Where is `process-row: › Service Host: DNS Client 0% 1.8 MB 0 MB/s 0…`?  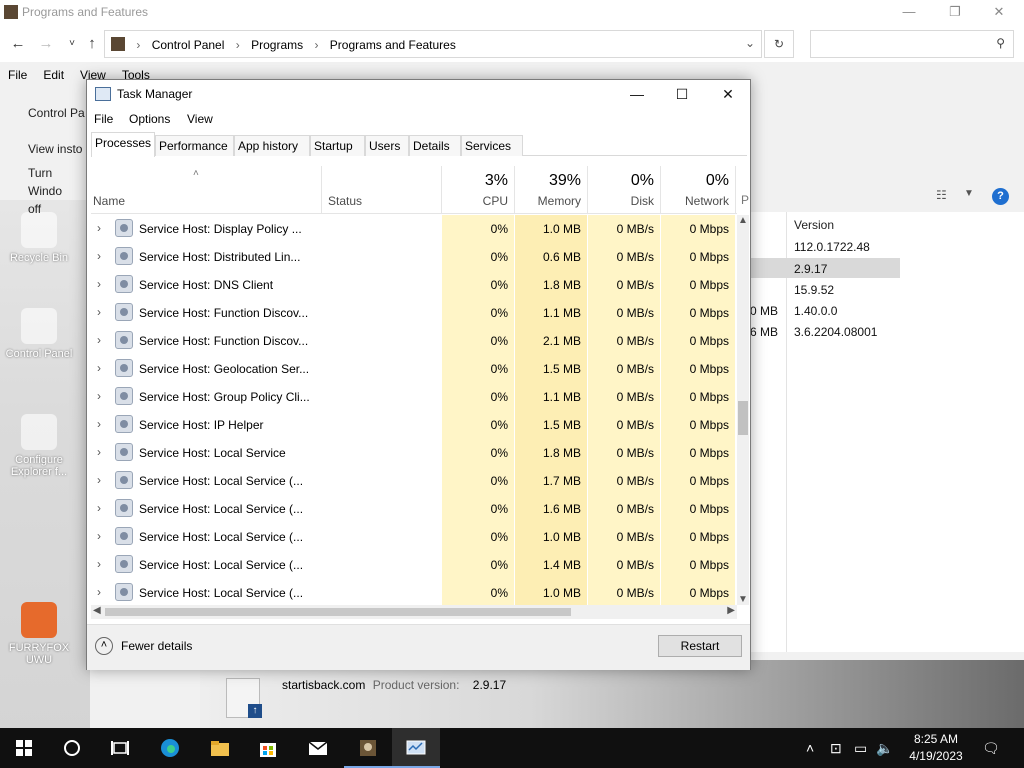
process-row: › Service Host: DNS Client 0% 1.8 MB 0 MB/s 0… is located at coordinates (414, 285).